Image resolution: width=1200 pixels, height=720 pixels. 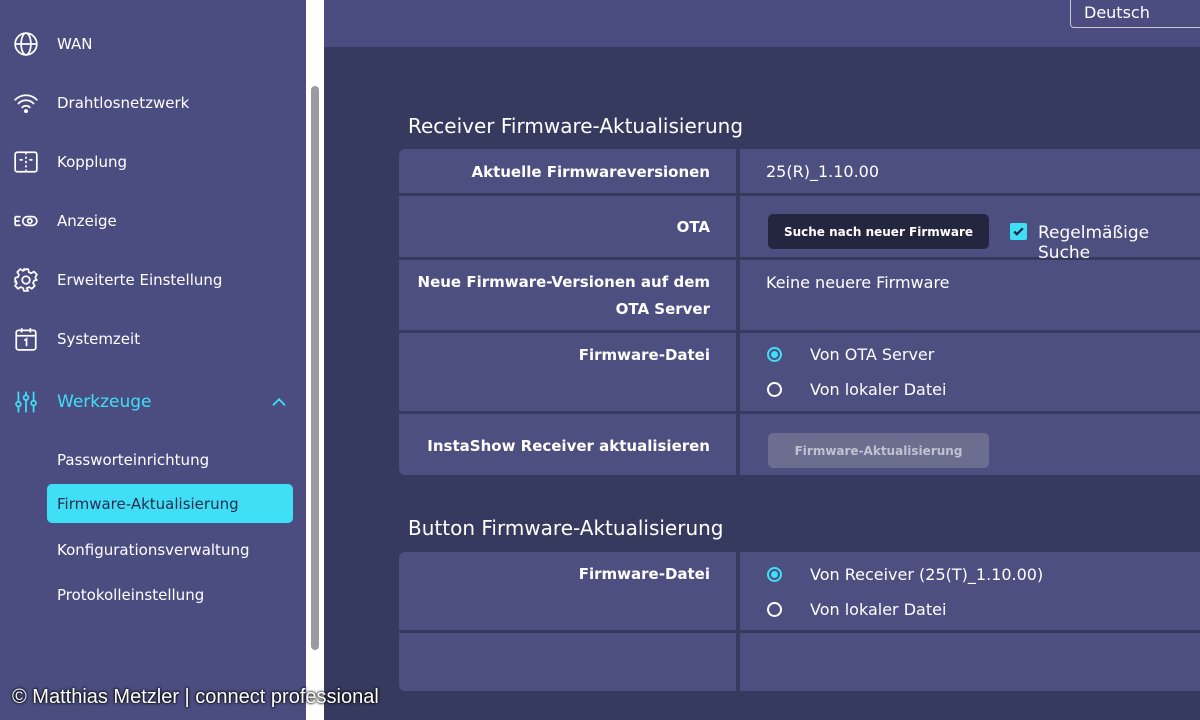 What do you see at coordinates (970, 295) in the screenshot?
I see `row-value-cell: Keine neuere Firmware` at bounding box center [970, 295].